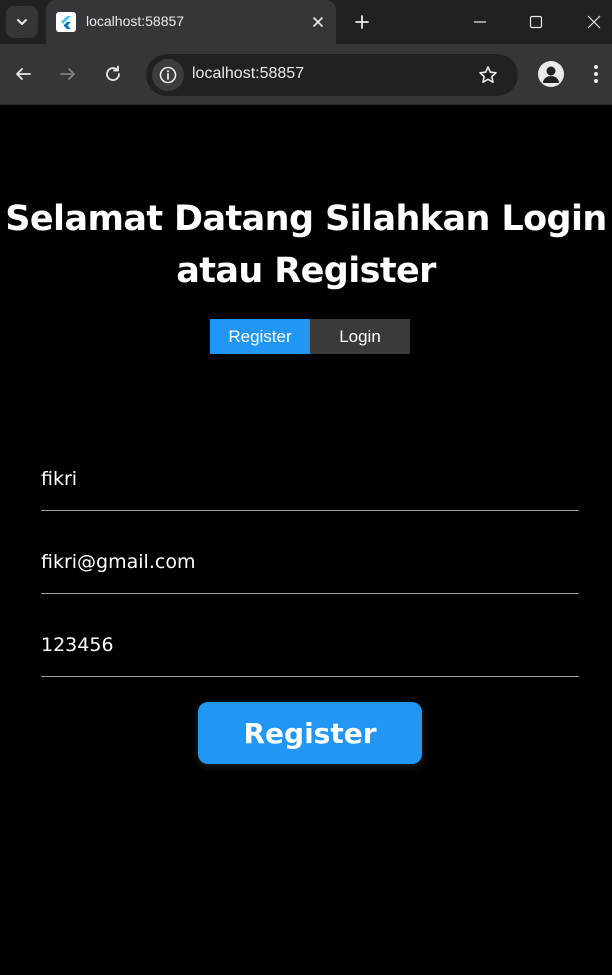  I want to click on email-field, so click(310, 564).